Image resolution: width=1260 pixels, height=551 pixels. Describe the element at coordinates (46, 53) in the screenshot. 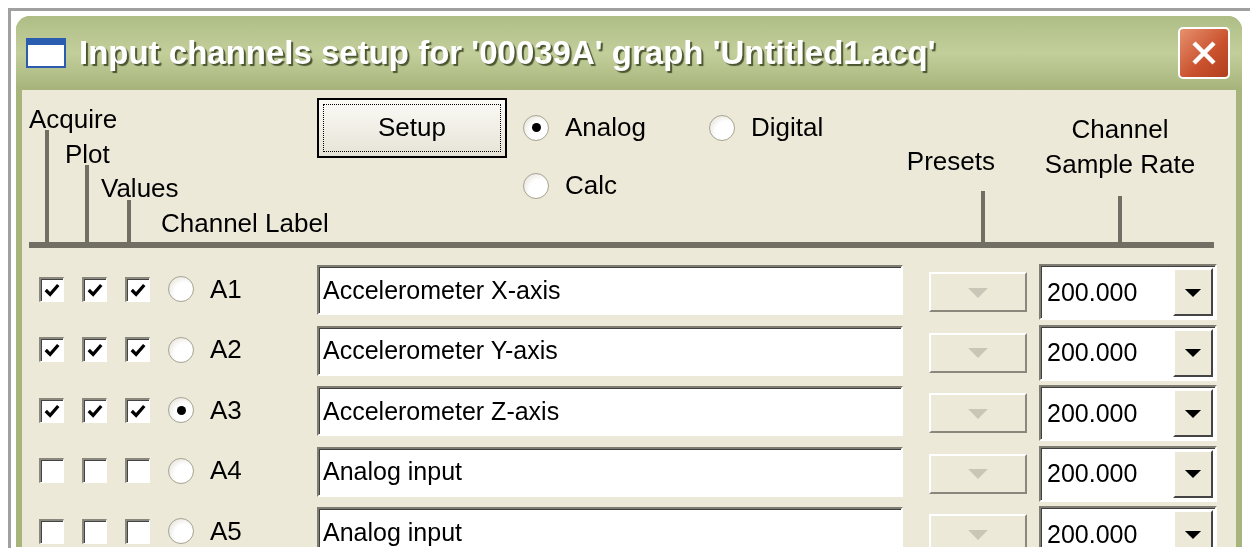

I see `window-icon` at that location.